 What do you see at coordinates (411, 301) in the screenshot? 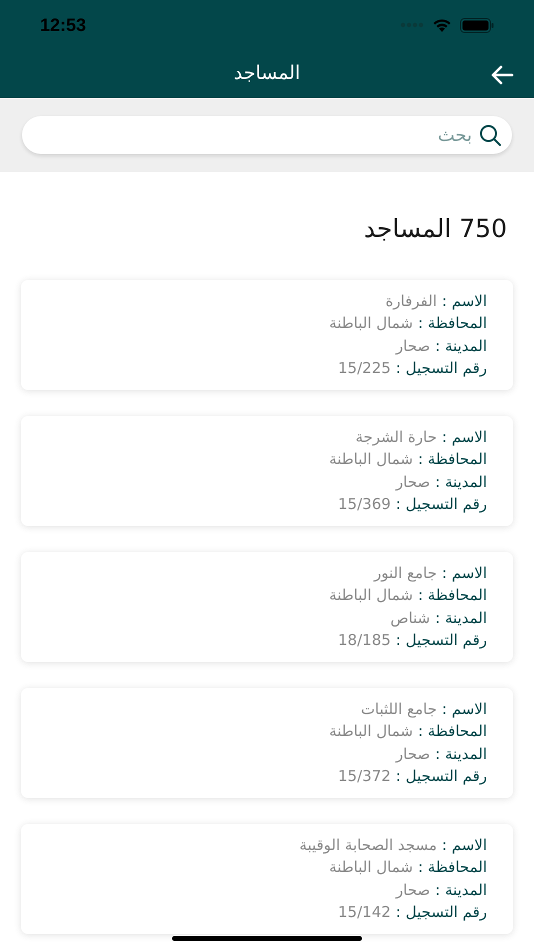
I see `field-value: الفرفارة` at bounding box center [411, 301].